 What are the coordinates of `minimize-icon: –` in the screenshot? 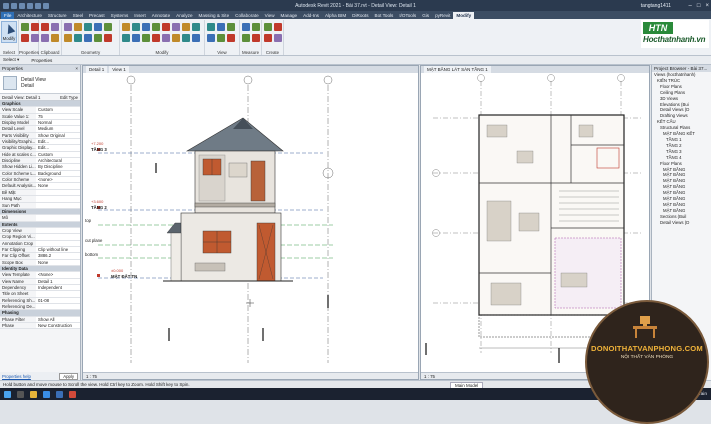 It's located at (690, 6).